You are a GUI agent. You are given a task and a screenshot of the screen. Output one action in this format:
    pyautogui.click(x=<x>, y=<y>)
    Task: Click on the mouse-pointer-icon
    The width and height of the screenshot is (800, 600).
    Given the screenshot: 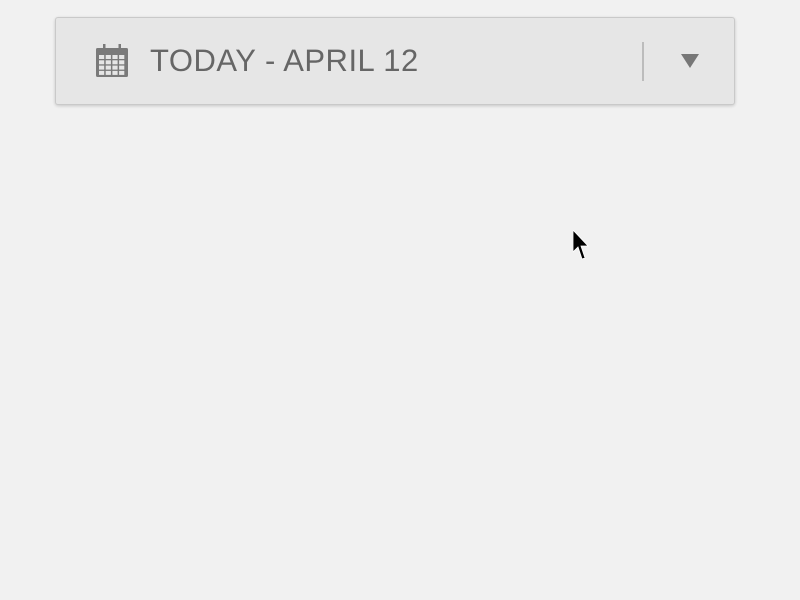 What is the action you would take?
    pyautogui.click(x=581, y=245)
    